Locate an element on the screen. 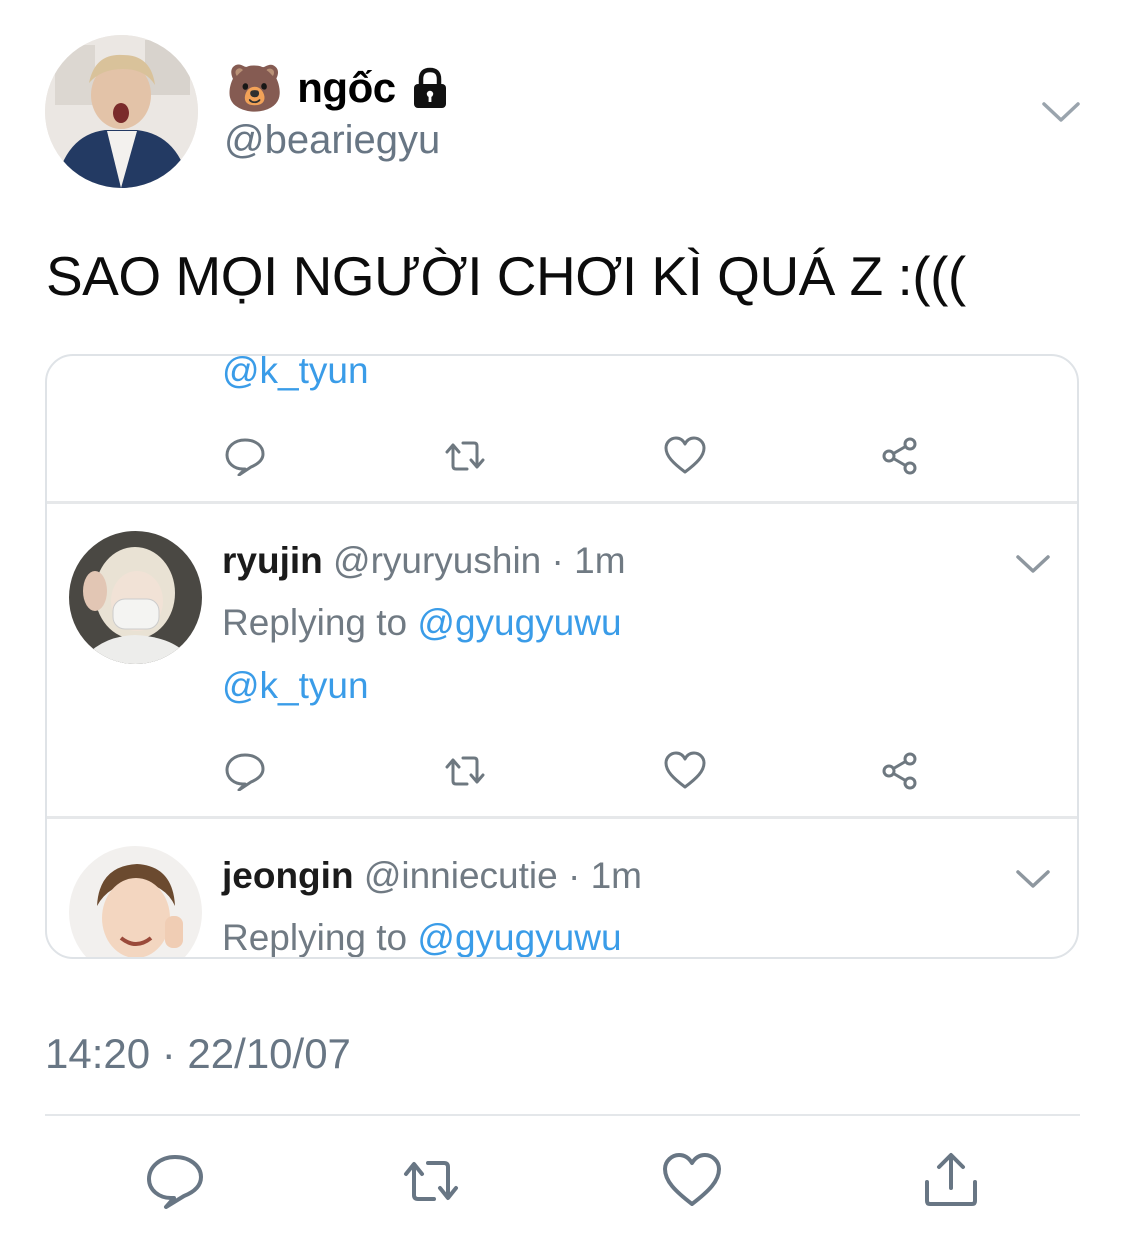  inner-reply-header-ryujin: ryujin @ryuryushin · 1m is located at coordinates (424, 561).